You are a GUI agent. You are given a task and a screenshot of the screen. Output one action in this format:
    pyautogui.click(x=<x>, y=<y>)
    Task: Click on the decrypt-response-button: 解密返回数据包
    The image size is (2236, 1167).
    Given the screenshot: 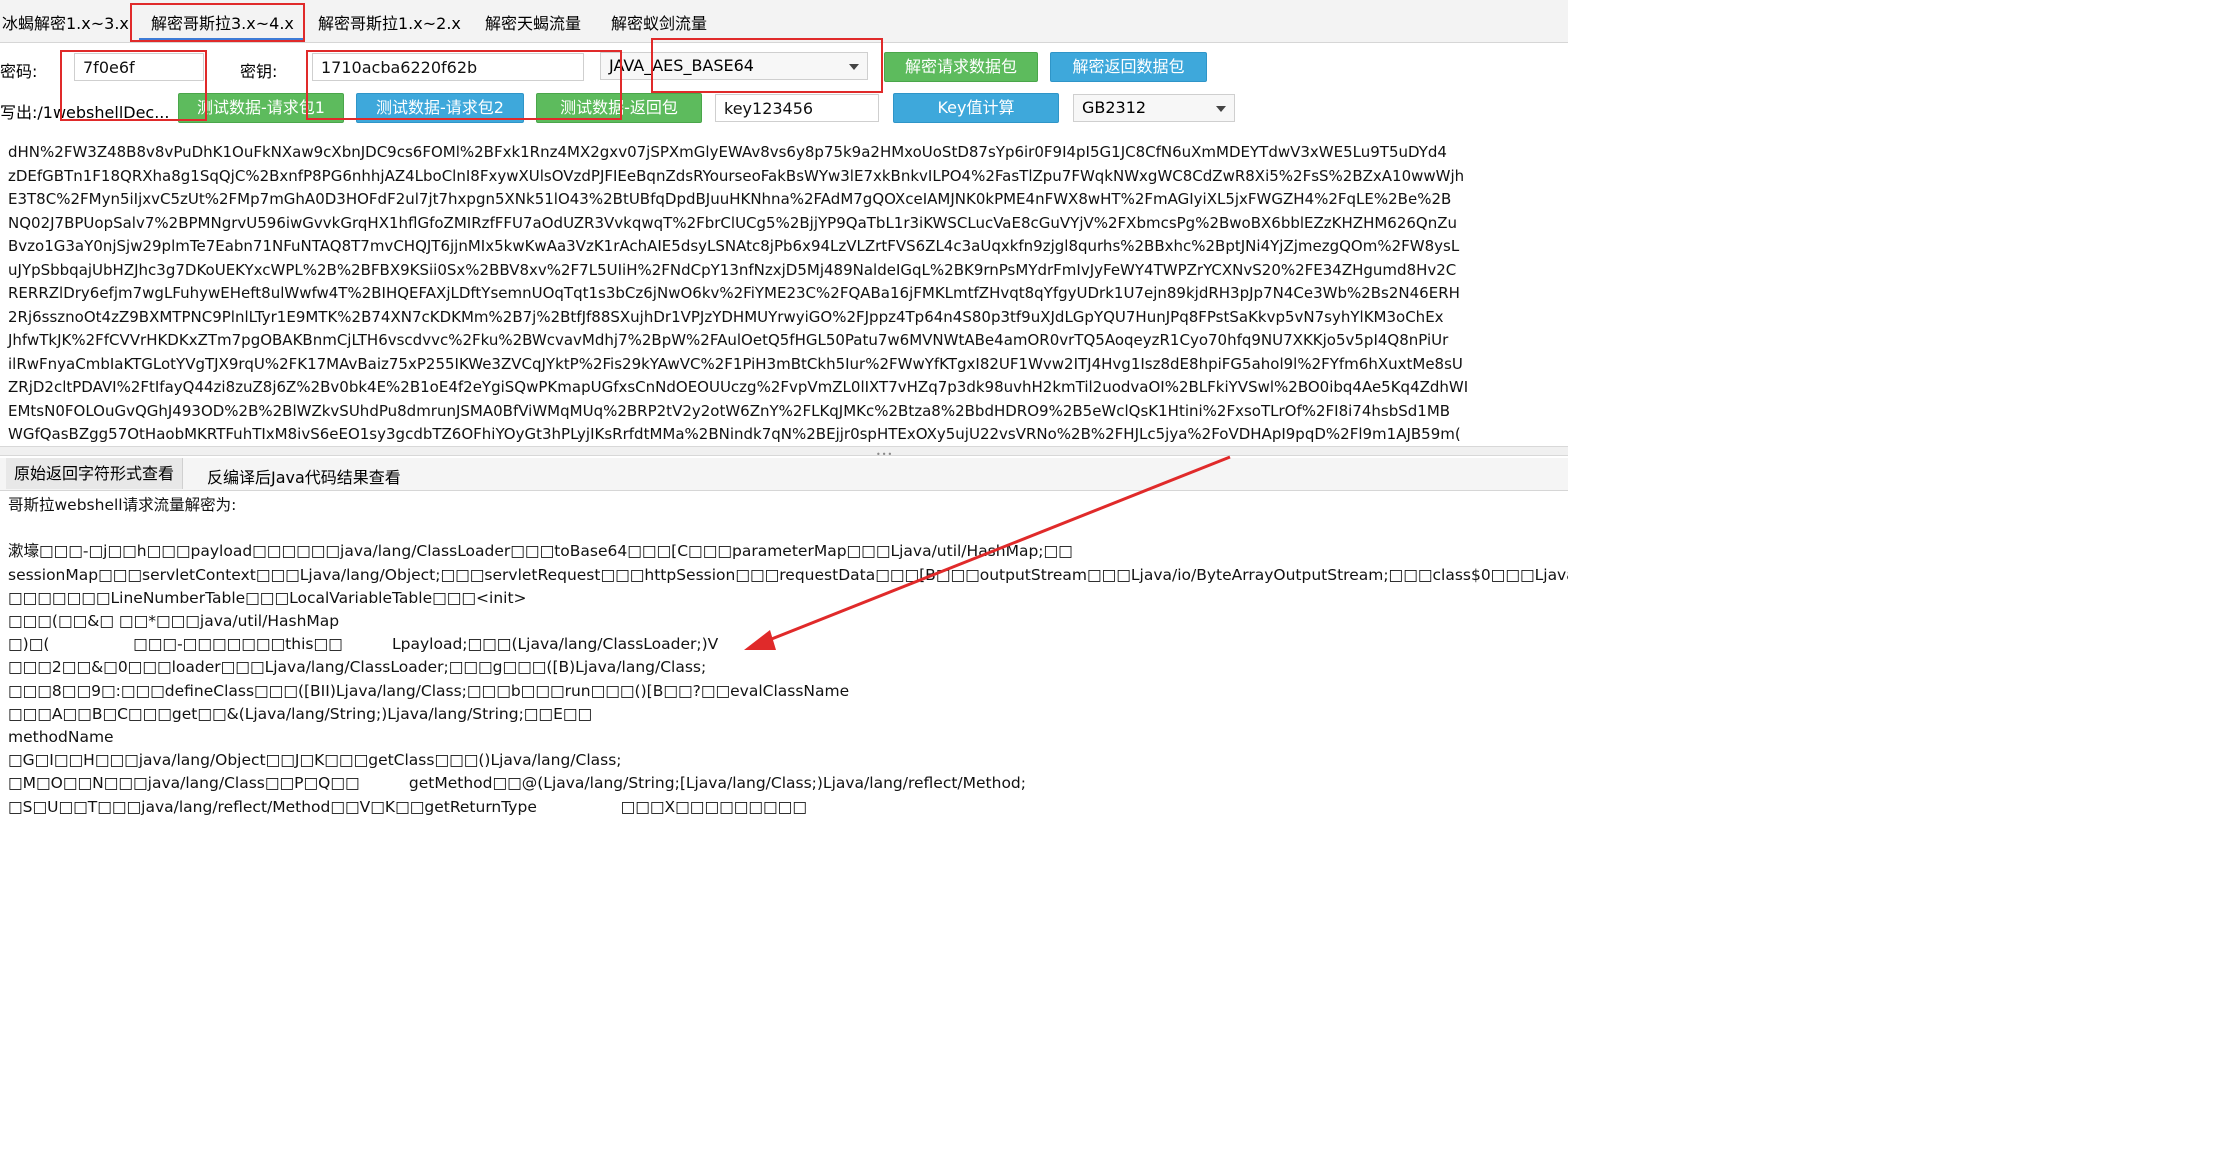 What is the action you would take?
    pyautogui.click(x=1128, y=67)
    